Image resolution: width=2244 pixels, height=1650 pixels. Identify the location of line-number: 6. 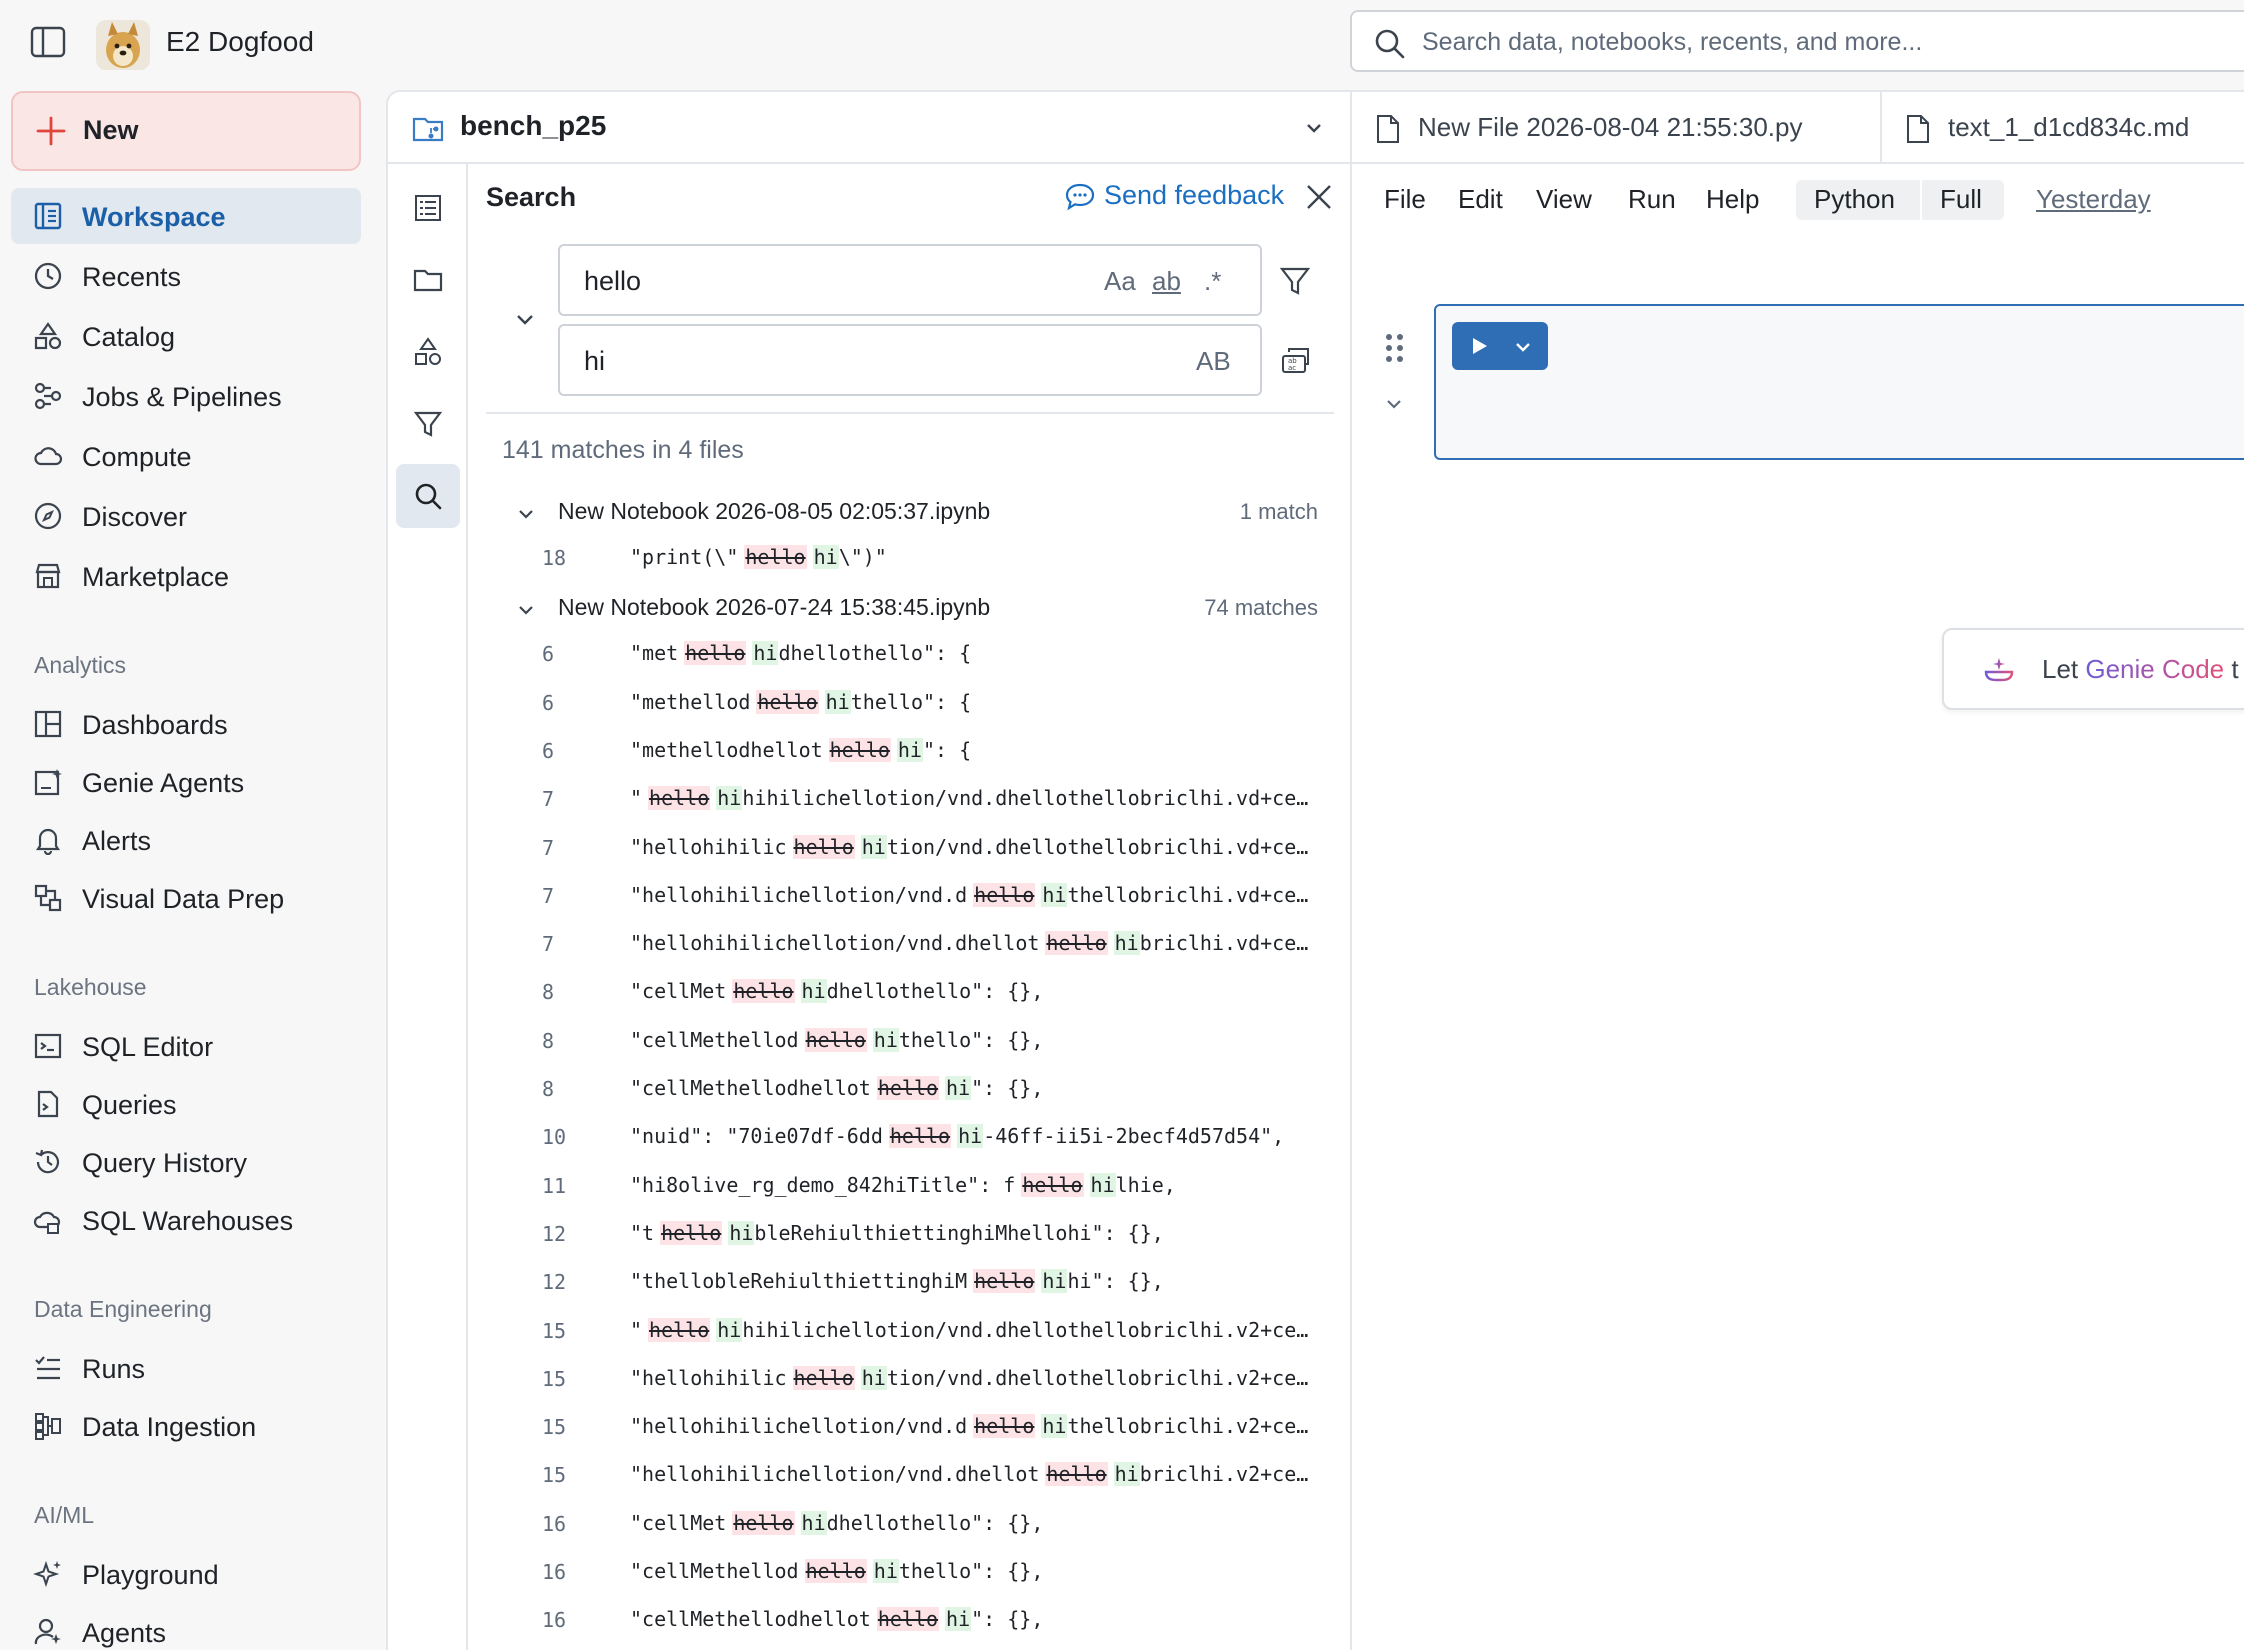
(548, 654).